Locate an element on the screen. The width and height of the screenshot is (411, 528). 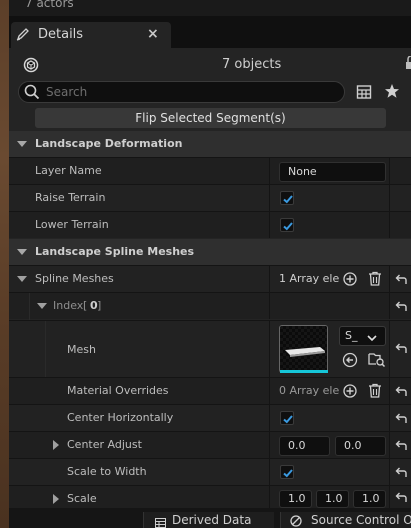
viewport-background is located at coordinates (4, 264).